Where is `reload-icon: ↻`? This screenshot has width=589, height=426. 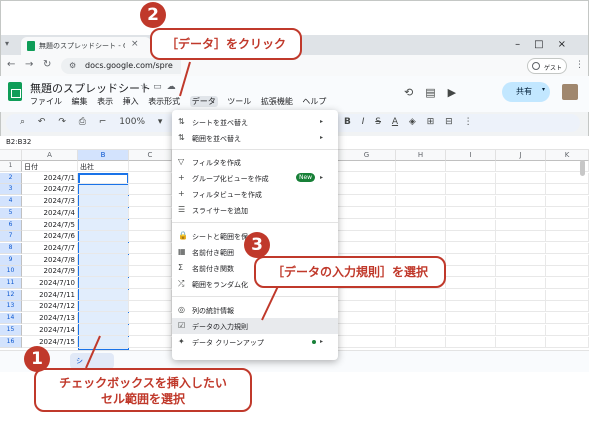
reload-icon: ↻ is located at coordinates (47, 64).